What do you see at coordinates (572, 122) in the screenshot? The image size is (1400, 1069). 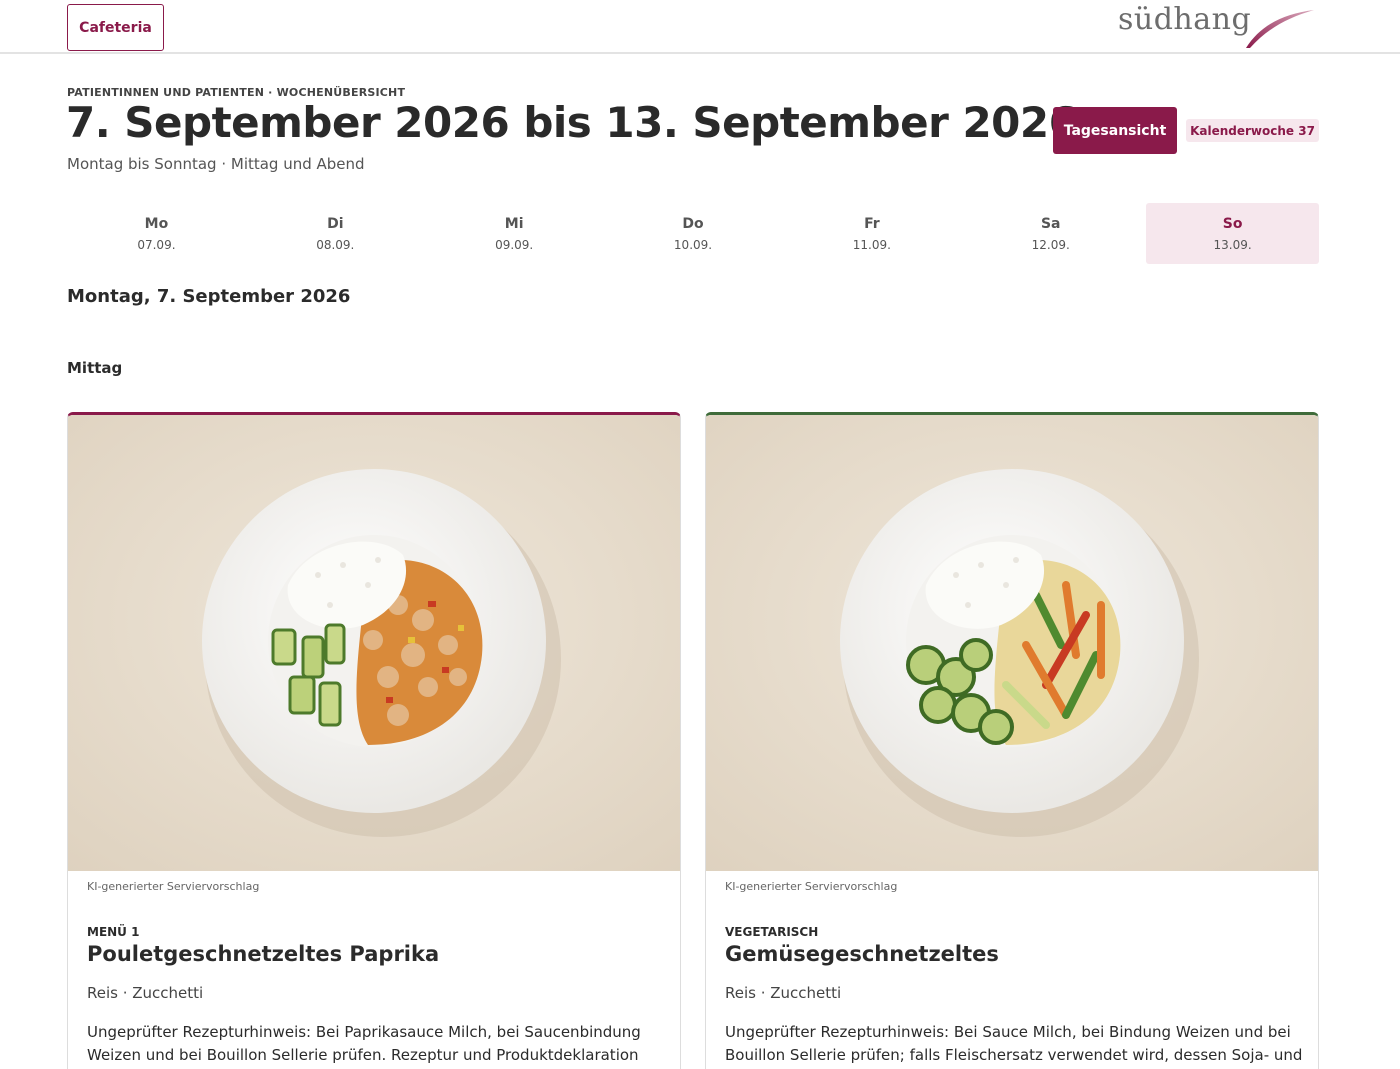 I see `page-title: 7. September 2026 bis 13. September 2026` at bounding box center [572, 122].